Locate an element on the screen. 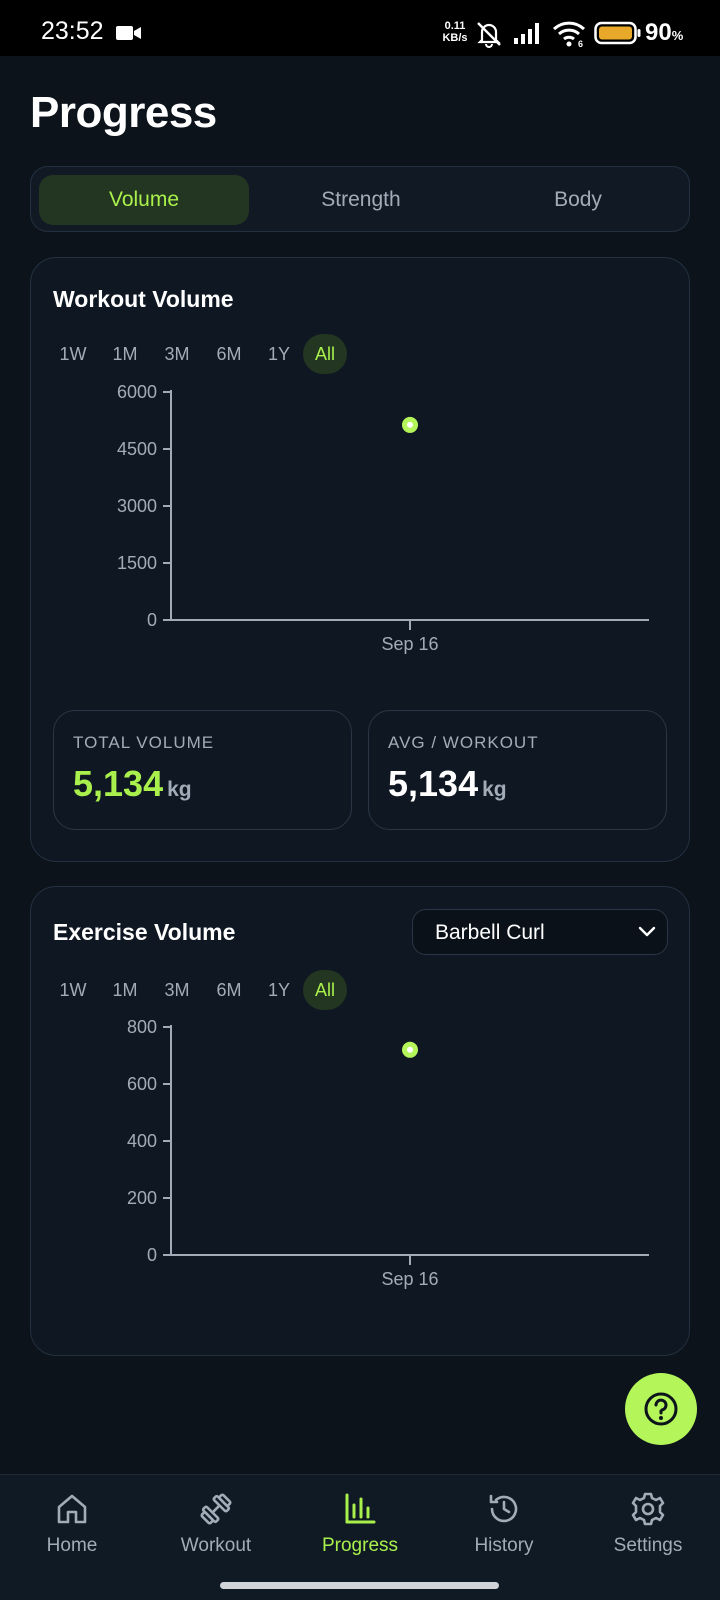 The image size is (720, 1600). y-tick-label: 800 is located at coordinates (142, 1027).